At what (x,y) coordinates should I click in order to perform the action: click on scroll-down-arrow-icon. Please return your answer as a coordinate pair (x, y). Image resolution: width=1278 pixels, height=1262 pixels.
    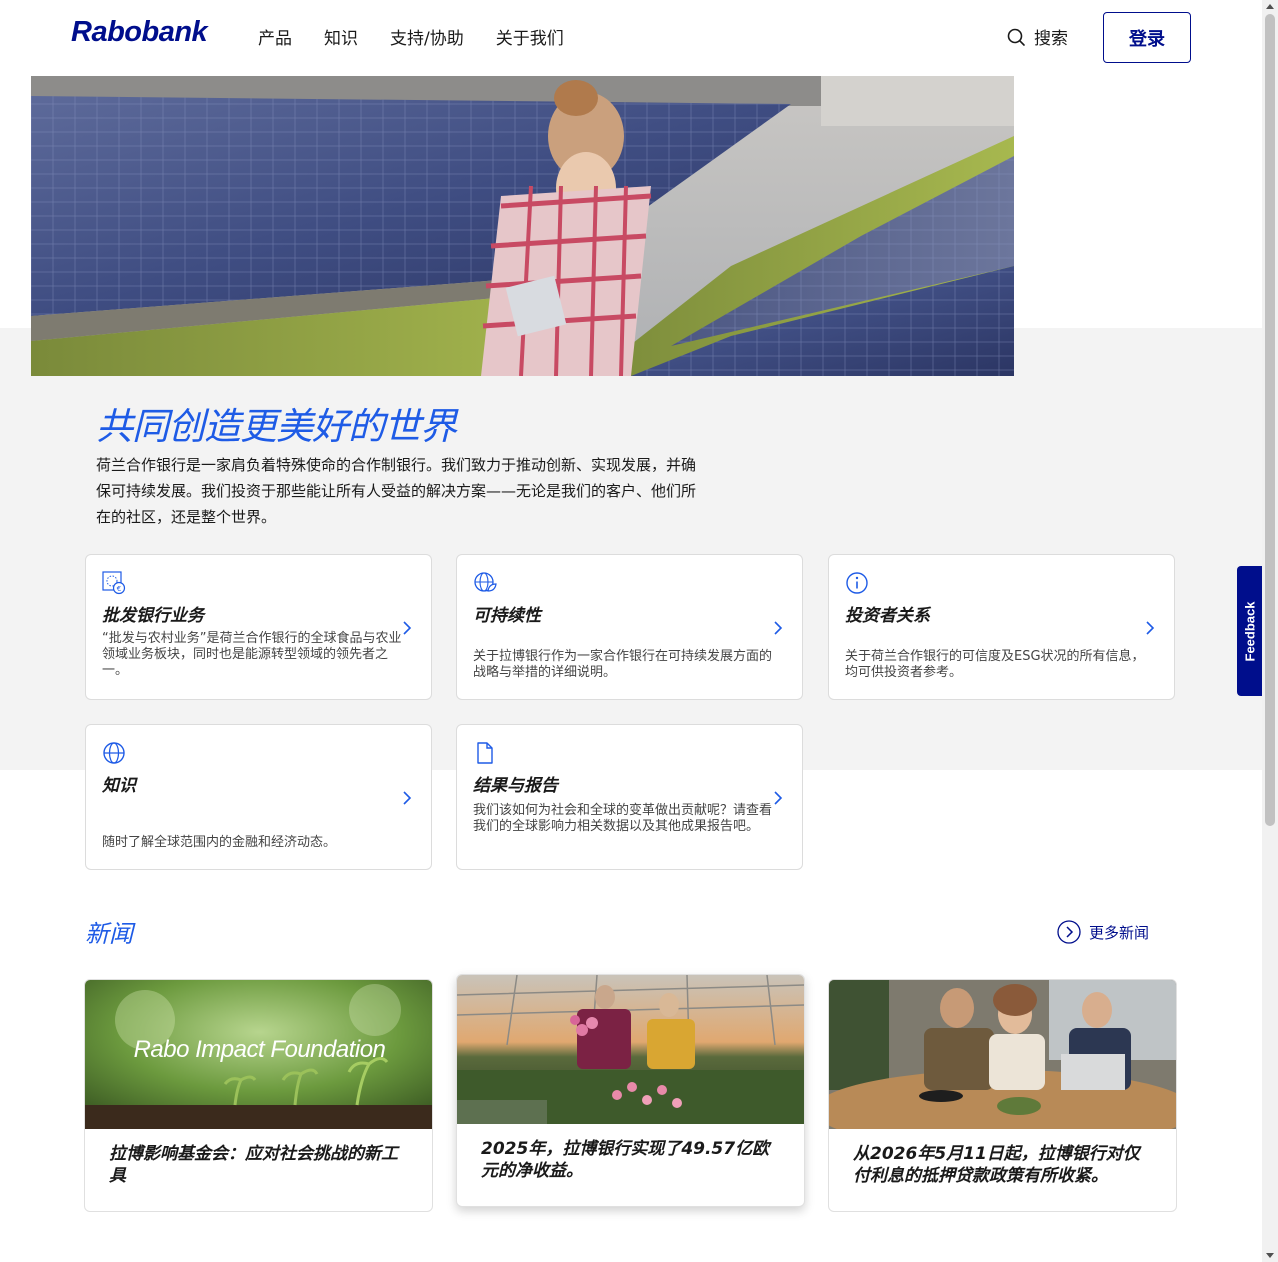
    Looking at the image, I should click on (1270, 1255).